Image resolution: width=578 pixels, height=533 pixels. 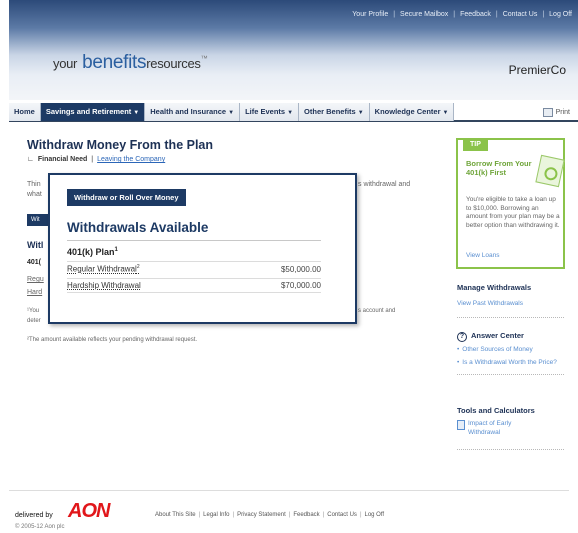 What do you see at coordinates (377, 311) in the screenshot?
I see `bg-footnote: s account and` at bounding box center [377, 311].